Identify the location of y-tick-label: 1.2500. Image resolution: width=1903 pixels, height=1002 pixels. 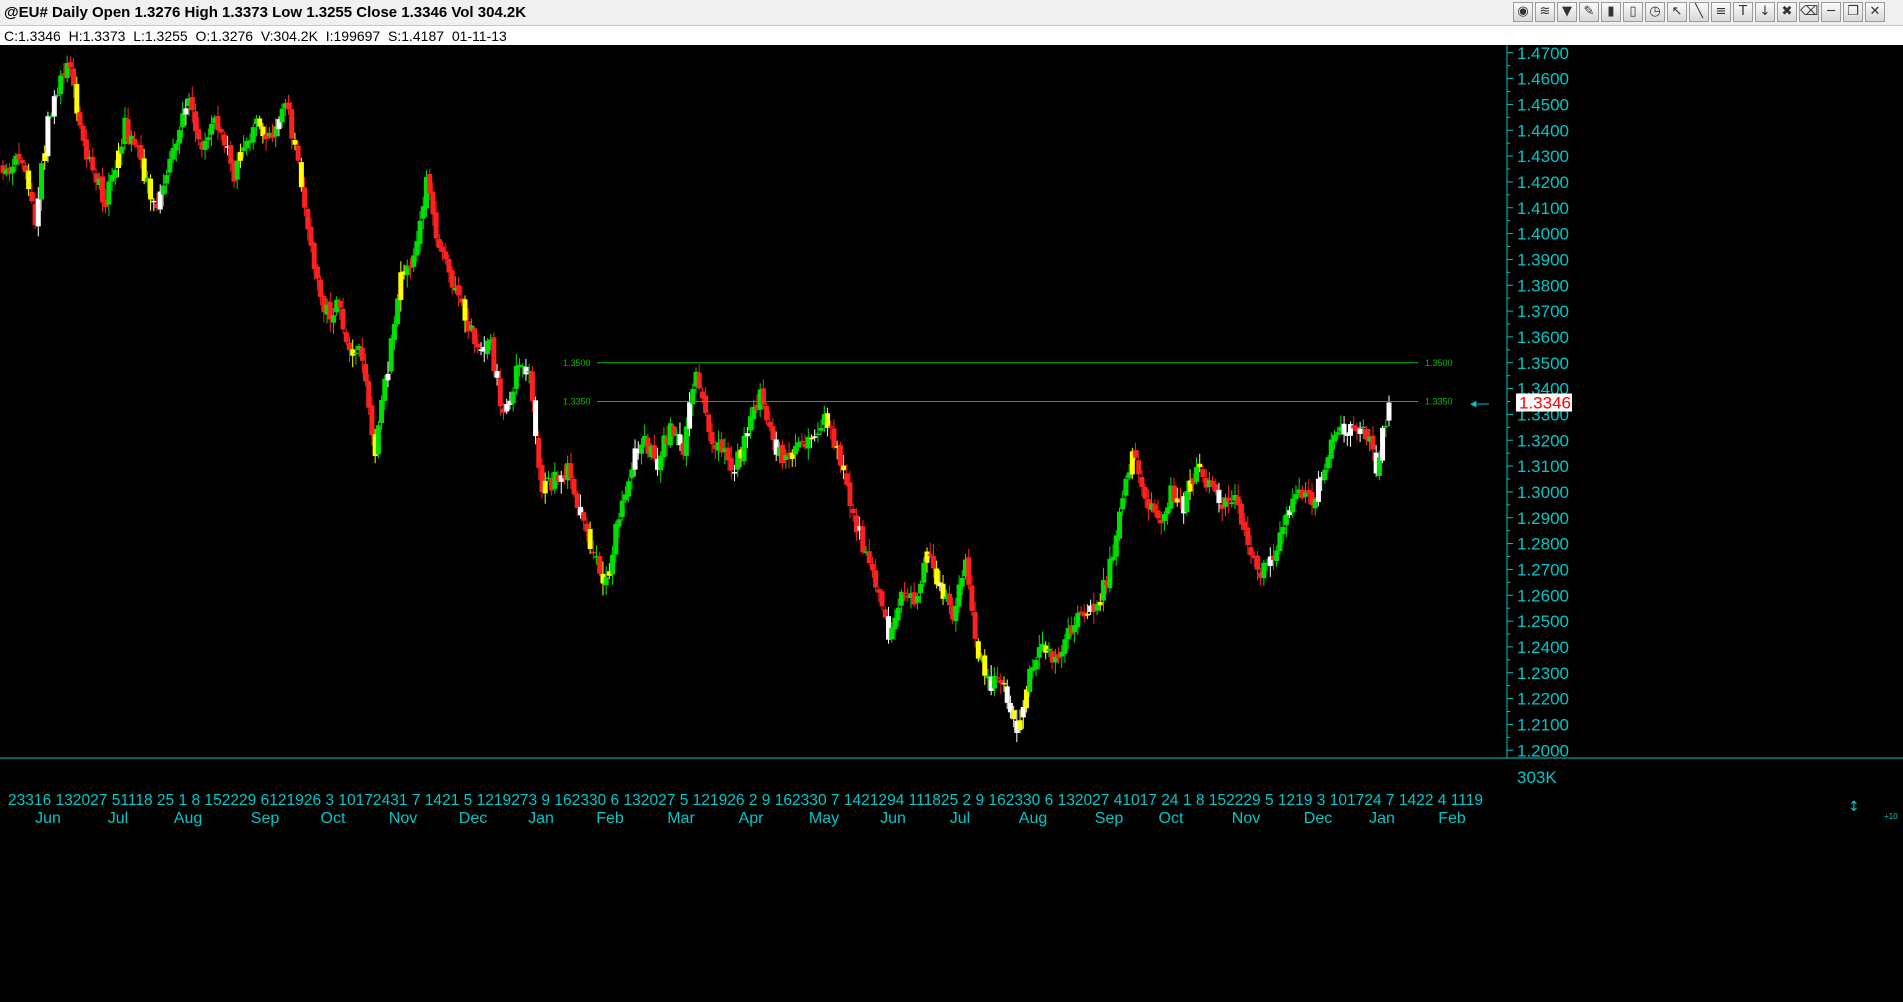
(1543, 621).